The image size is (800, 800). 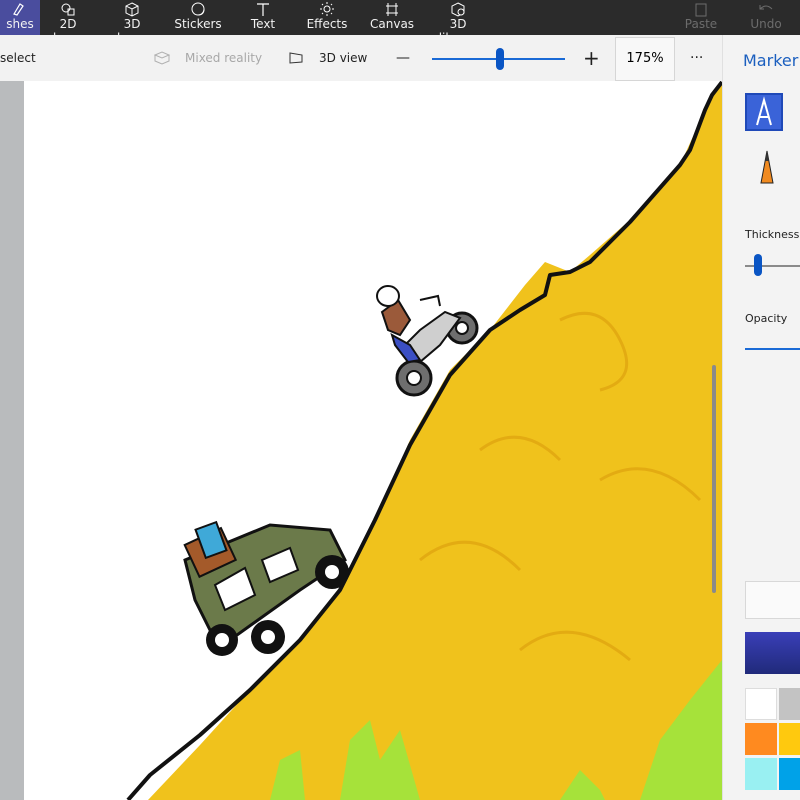 What do you see at coordinates (68, 22) in the screenshot?
I see `tool-2d-shapes: 2D shapes` at bounding box center [68, 22].